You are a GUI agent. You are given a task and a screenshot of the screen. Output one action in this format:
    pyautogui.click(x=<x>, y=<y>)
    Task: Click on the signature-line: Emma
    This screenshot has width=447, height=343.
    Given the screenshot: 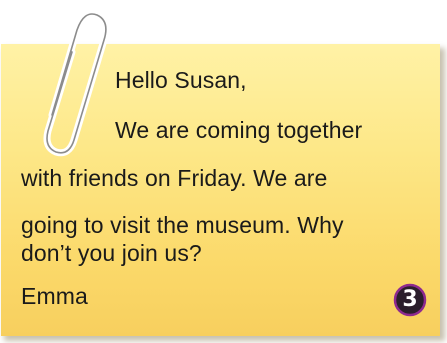 What is the action you would take?
    pyautogui.click(x=54, y=296)
    